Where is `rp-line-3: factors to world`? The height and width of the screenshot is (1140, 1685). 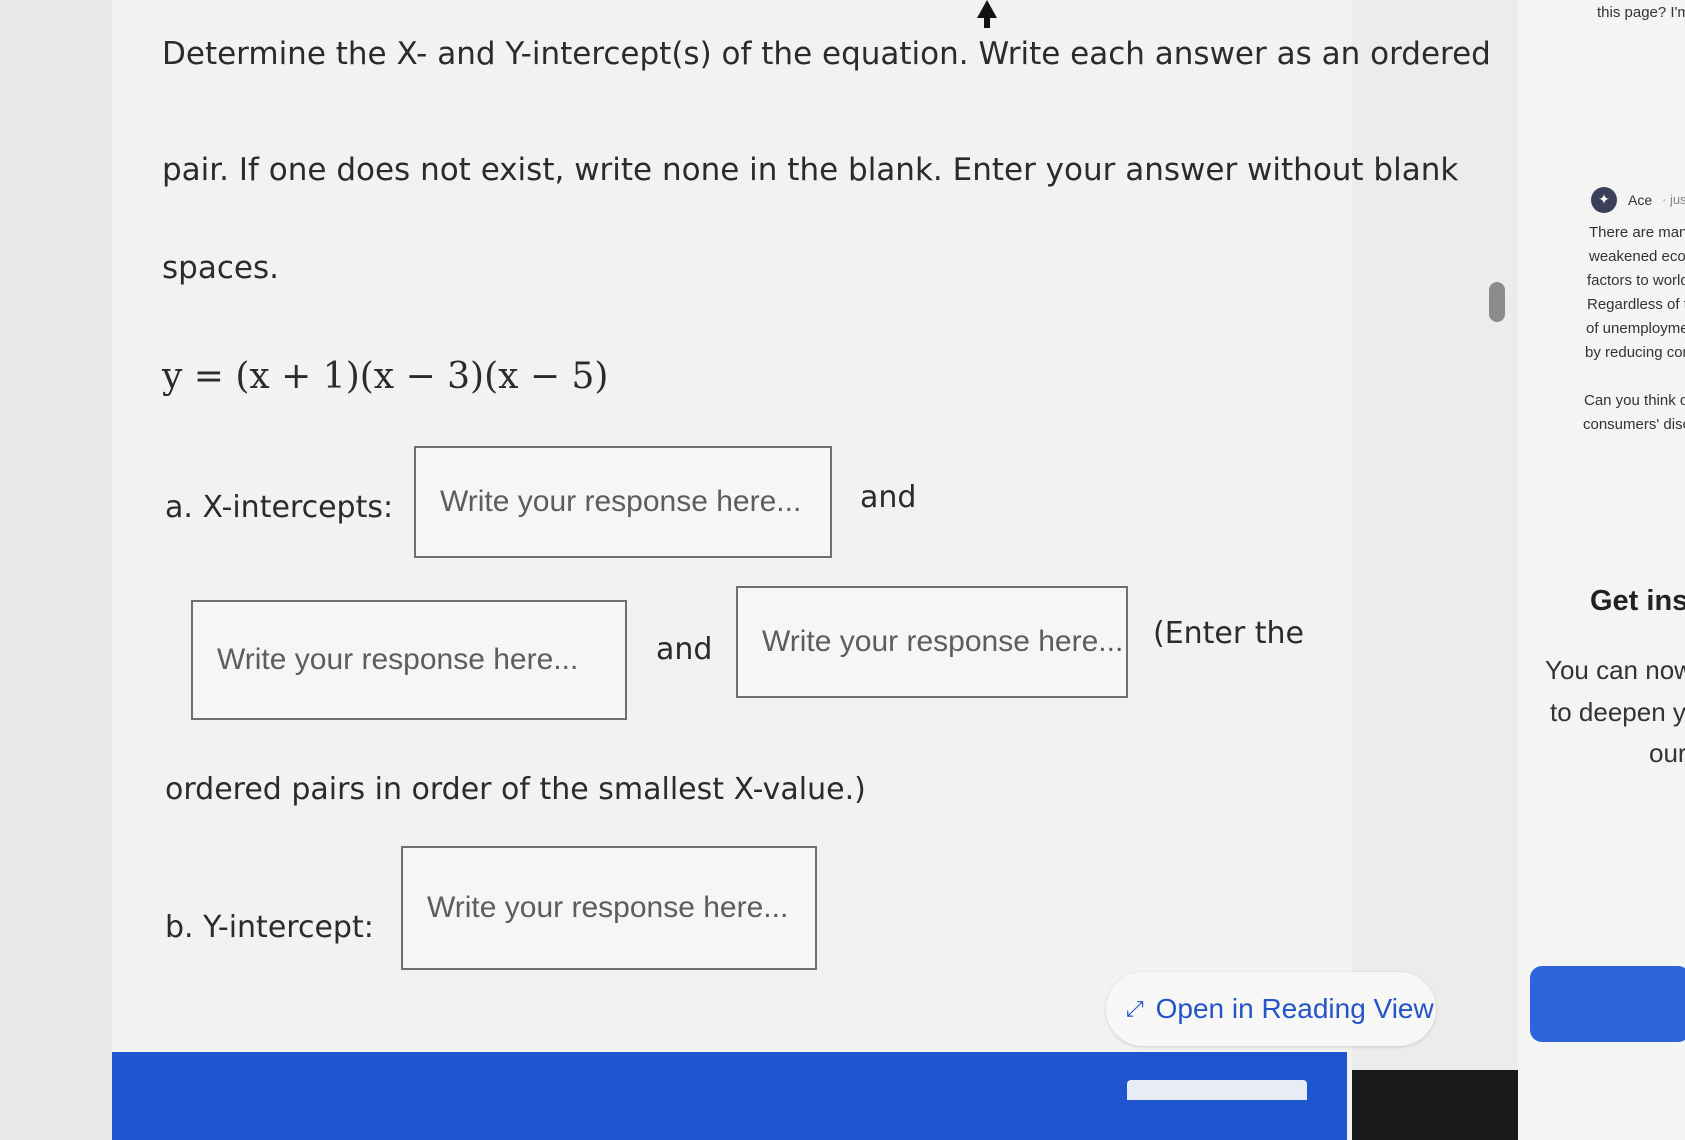
rp-line-3: factors to world is located at coordinates (1636, 280).